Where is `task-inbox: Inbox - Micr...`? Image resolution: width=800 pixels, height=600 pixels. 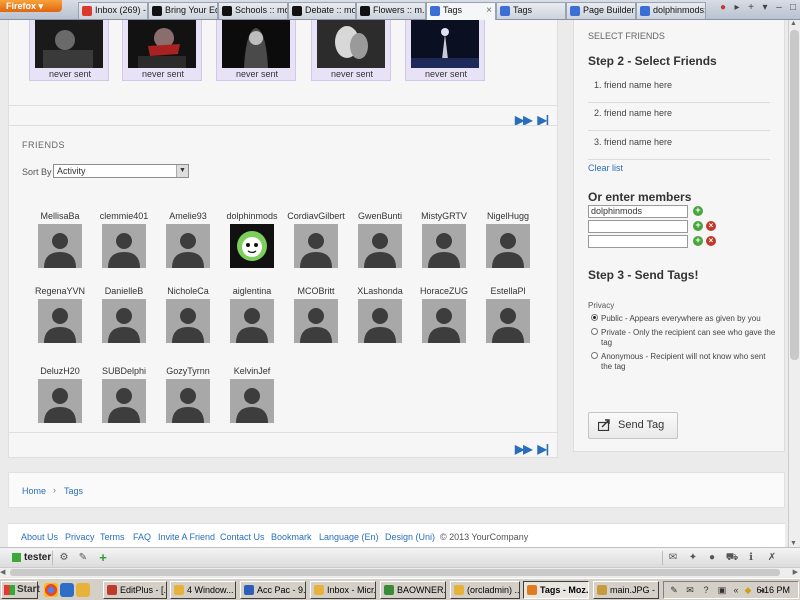
task-inbox: Inbox - Micr... is located at coordinates (343, 590).